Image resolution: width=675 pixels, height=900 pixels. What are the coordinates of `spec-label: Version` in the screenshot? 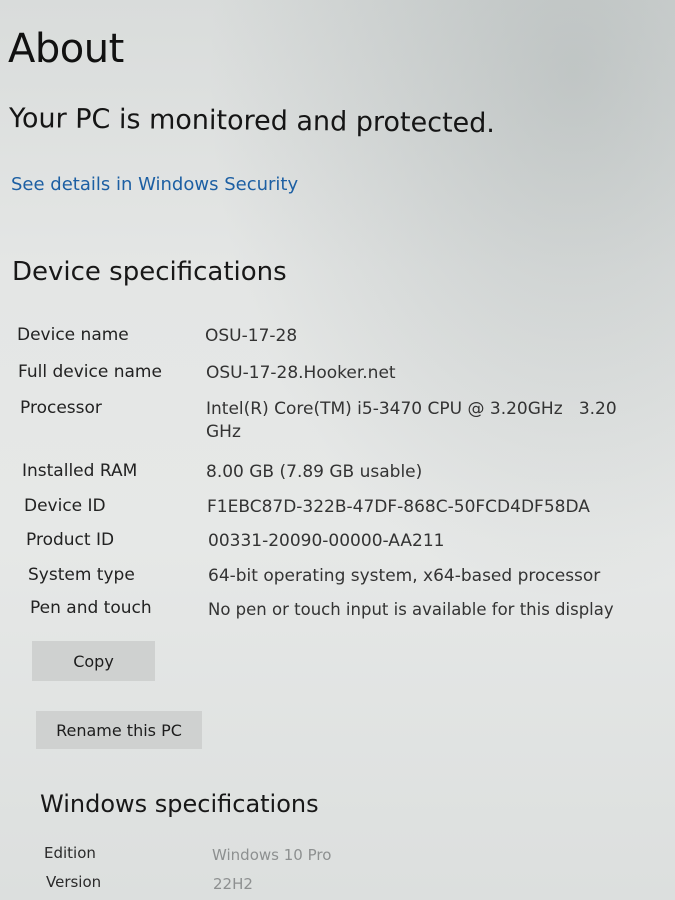 It's located at (74, 882).